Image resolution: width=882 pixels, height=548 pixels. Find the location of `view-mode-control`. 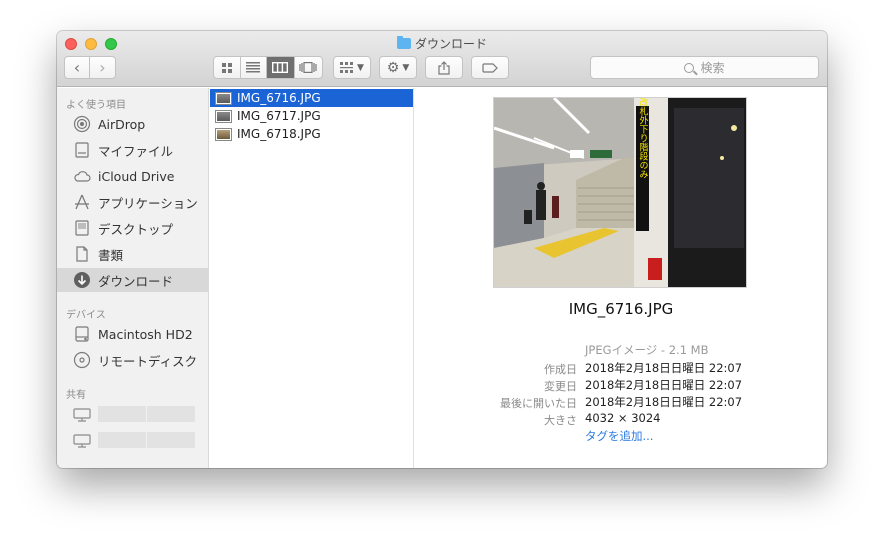

view-mode-control is located at coordinates (268, 67).